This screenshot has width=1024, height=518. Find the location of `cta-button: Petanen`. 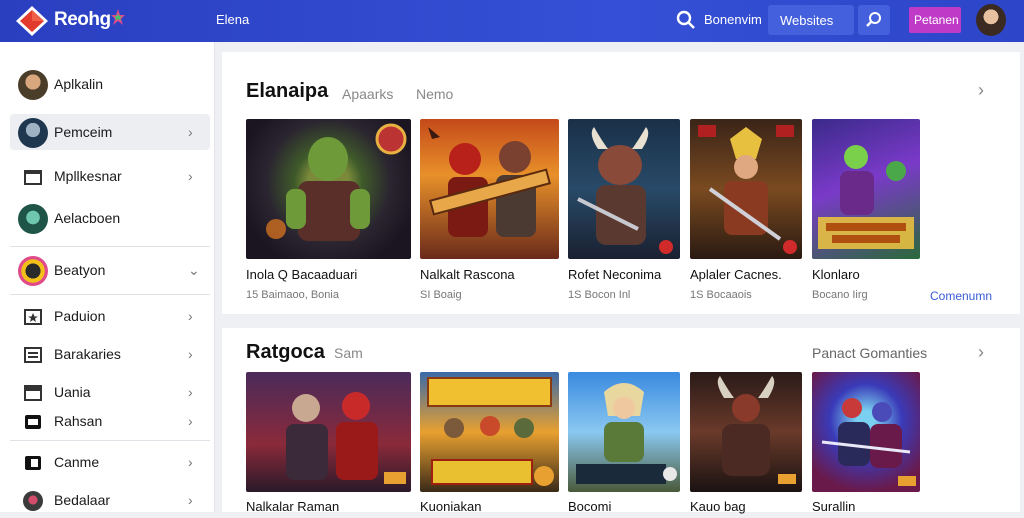

cta-button: Petanen is located at coordinates (935, 20).